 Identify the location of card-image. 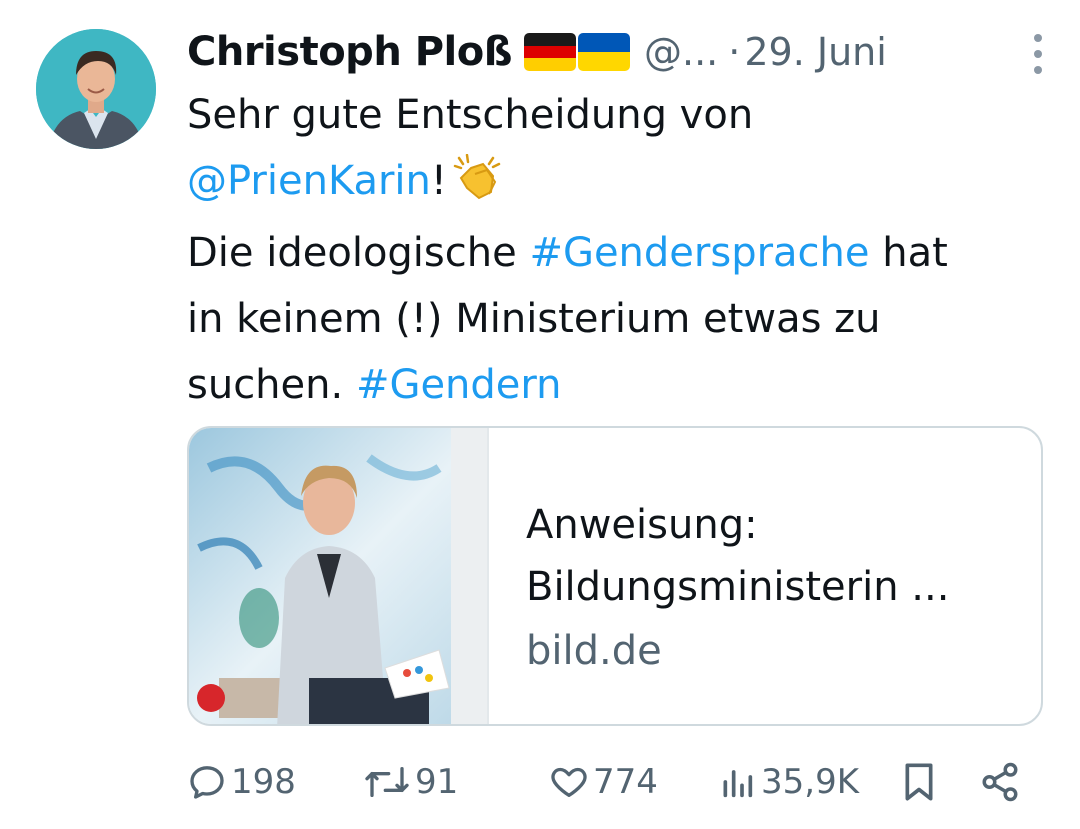
(338, 576).